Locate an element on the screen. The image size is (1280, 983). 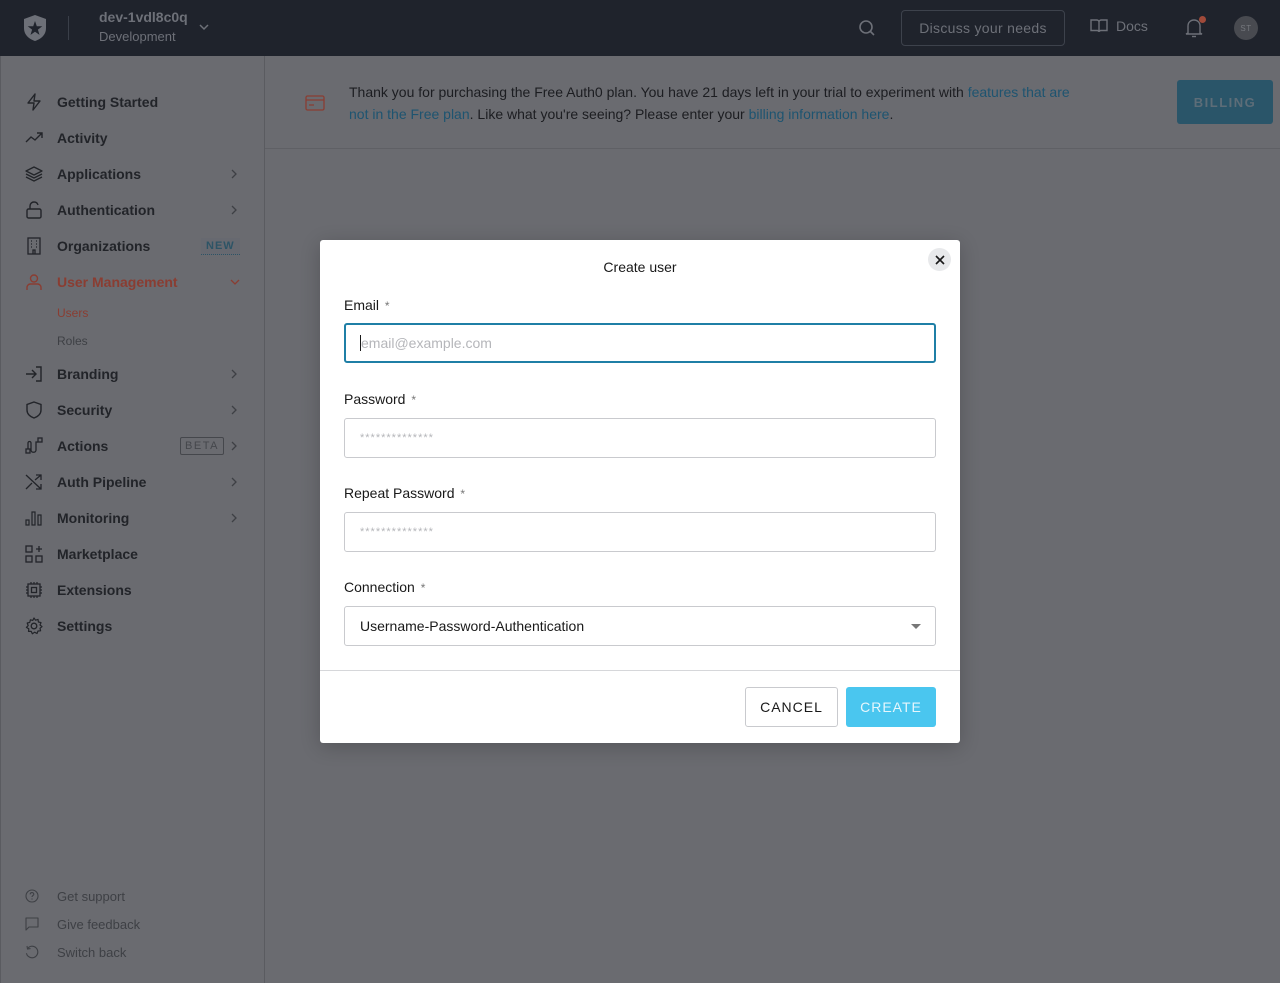
connection-value: Username-Password-Authentication is located at coordinates (472, 626).